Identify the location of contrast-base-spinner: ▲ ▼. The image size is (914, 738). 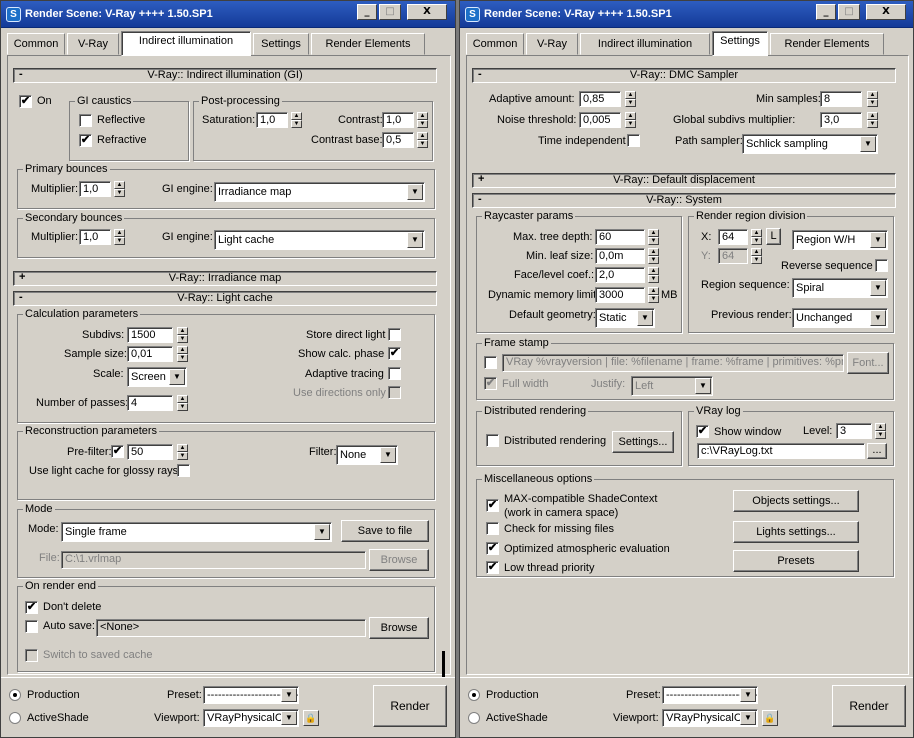
(422, 140).